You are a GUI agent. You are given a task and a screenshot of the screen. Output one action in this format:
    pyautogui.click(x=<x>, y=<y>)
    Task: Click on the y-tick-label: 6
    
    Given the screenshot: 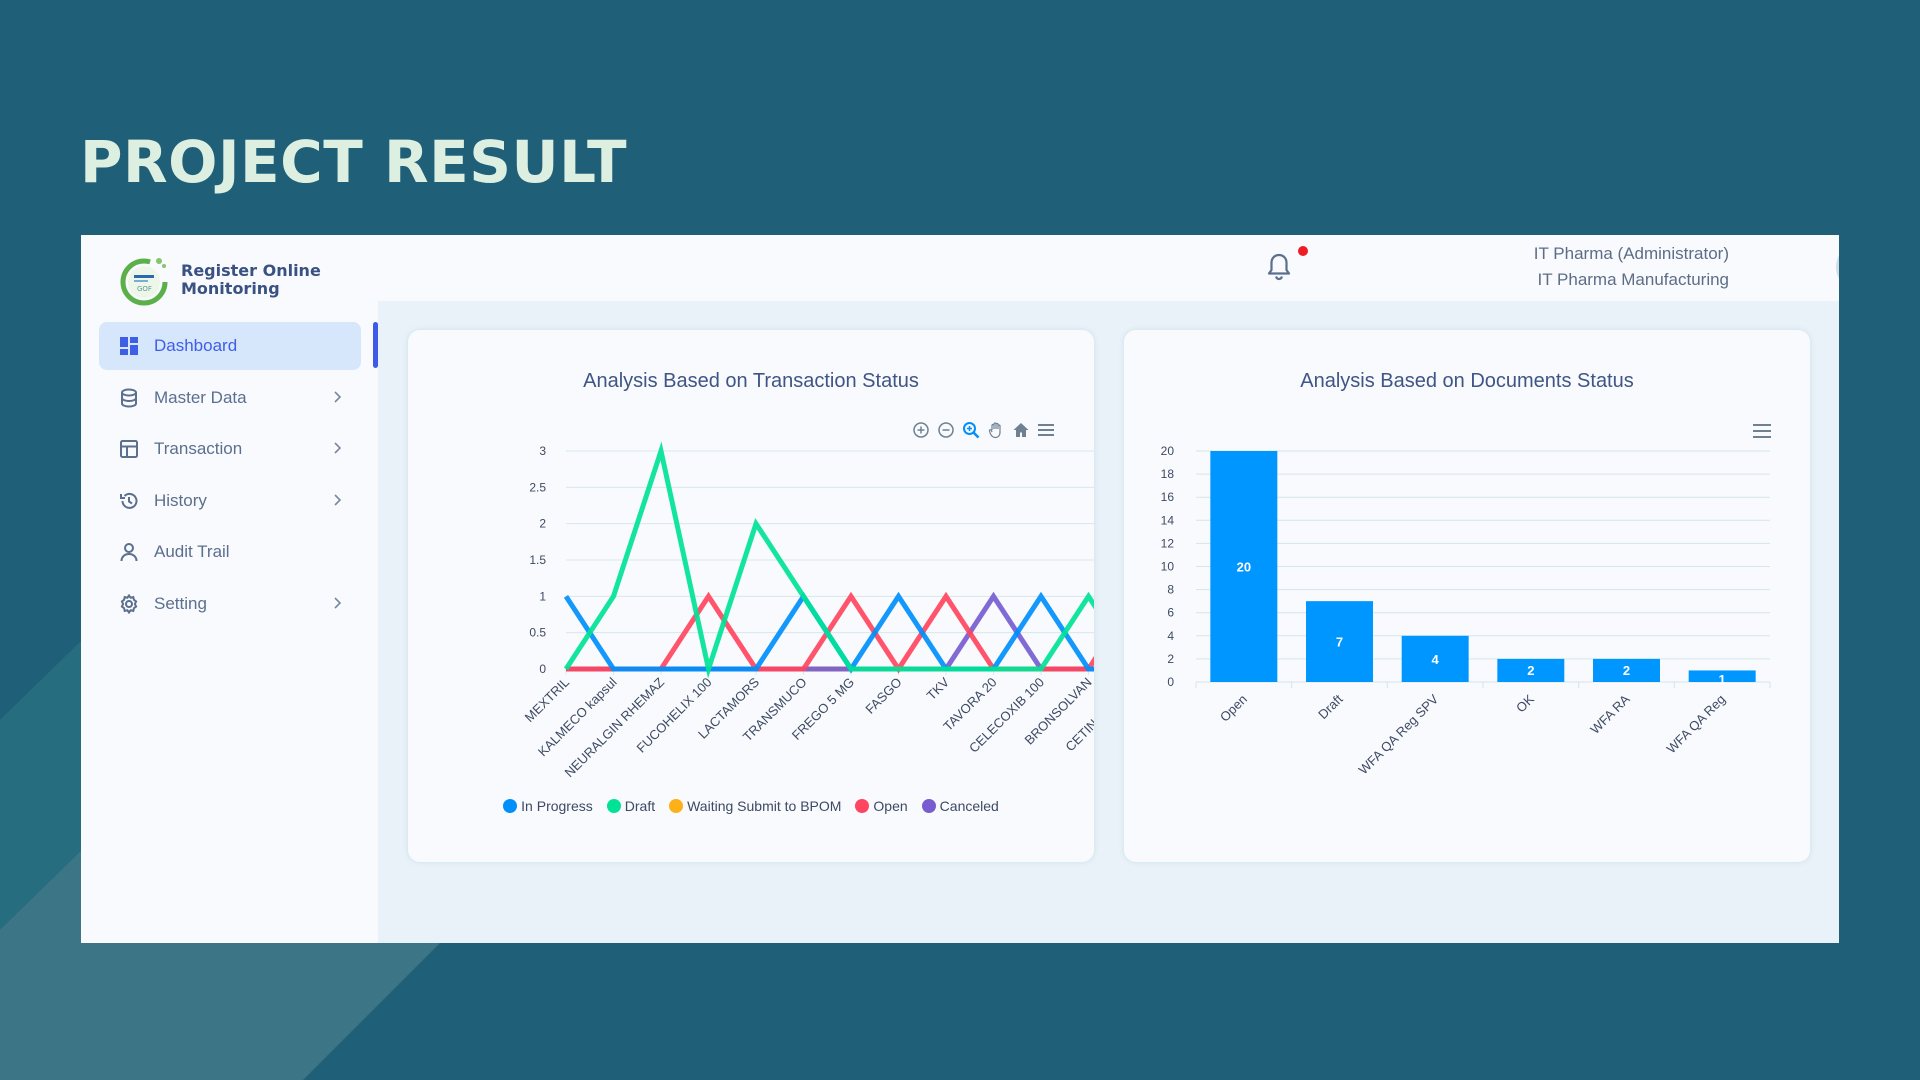 What is the action you would take?
    pyautogui.click(x=1170, y=613)
    